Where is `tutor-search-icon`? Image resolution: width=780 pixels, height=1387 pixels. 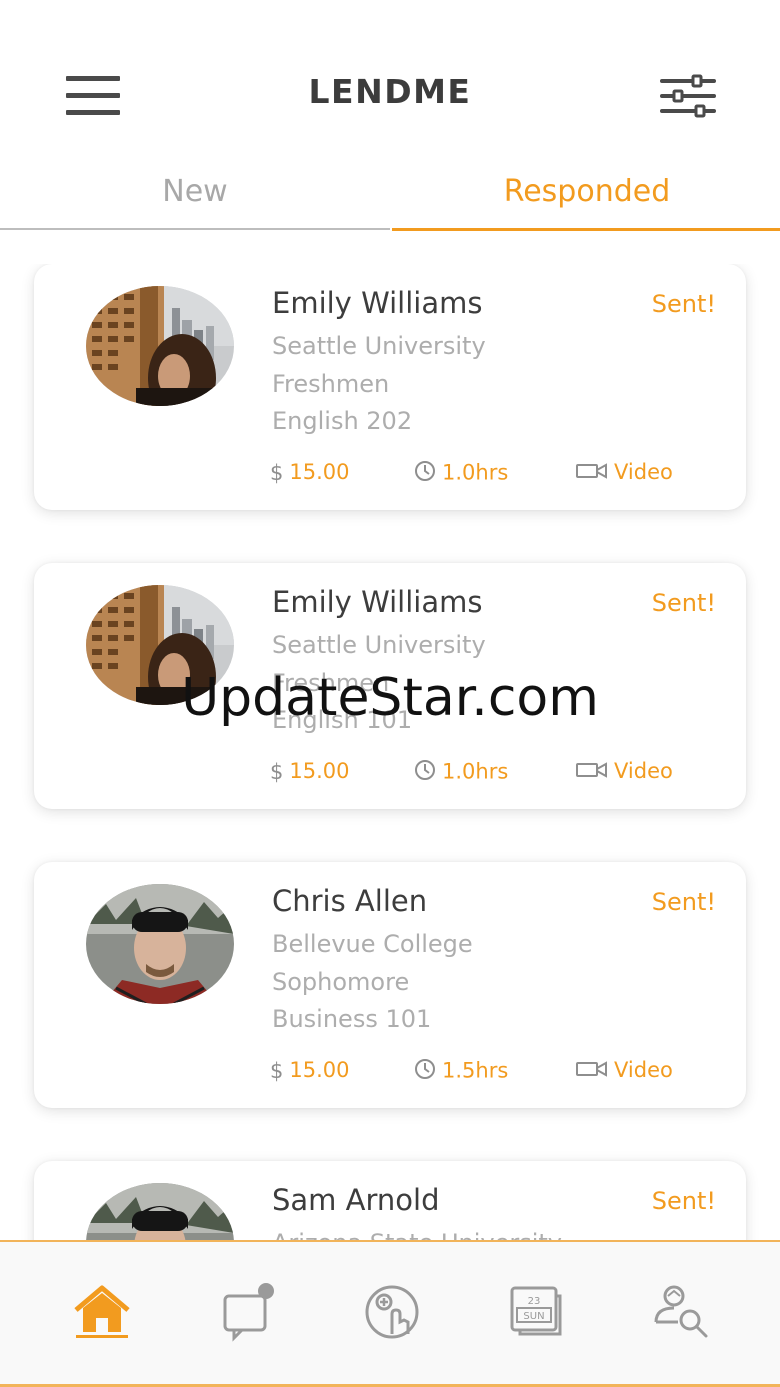 tutor-search-icon is located at coordinates (682, 1312).